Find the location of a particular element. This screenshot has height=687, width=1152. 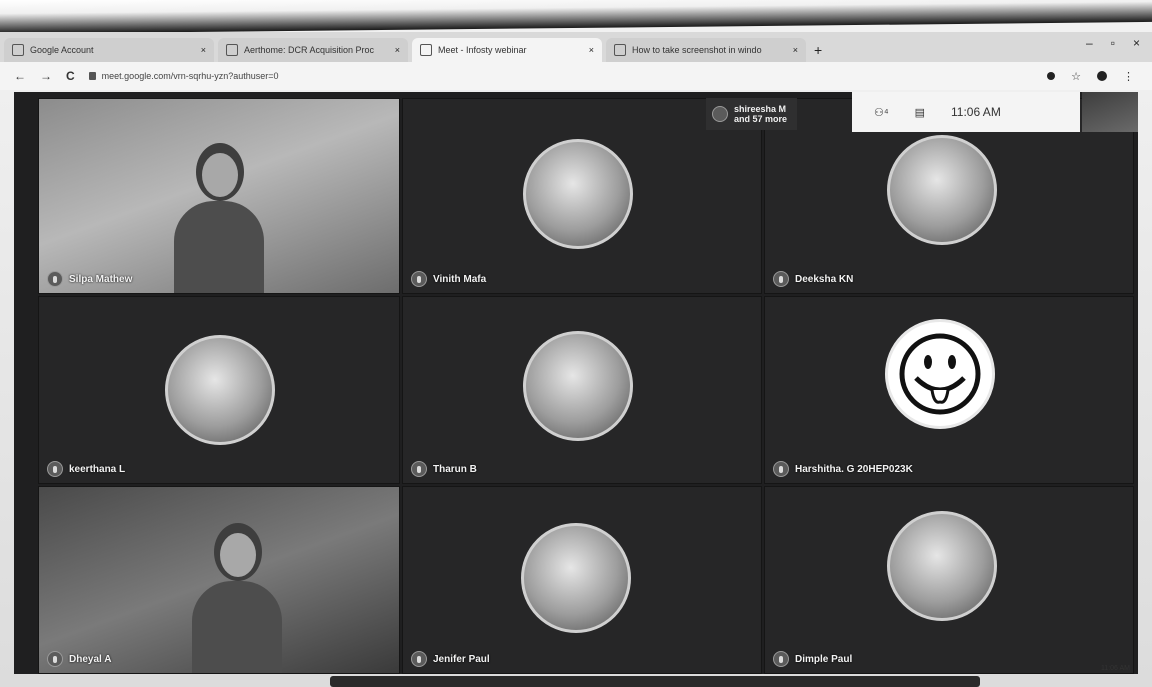

participant-name: Tharun B is located at coordinates (444, 469).